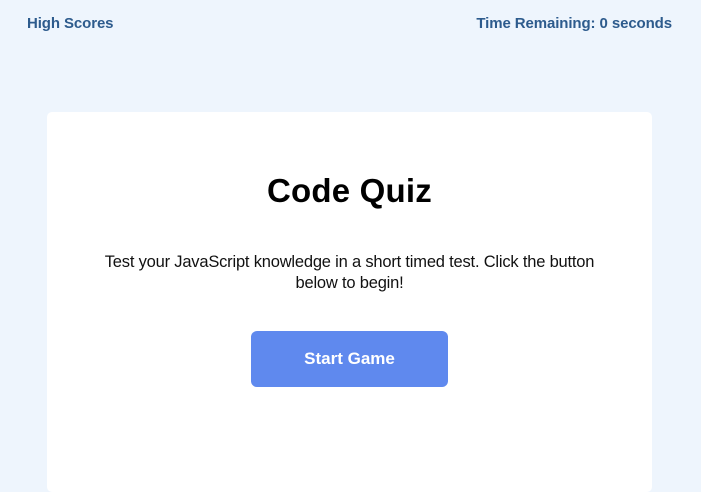 This screenshot has width=701, height=492. I want to click on start-game-button: Start Game, so click(349, 359).